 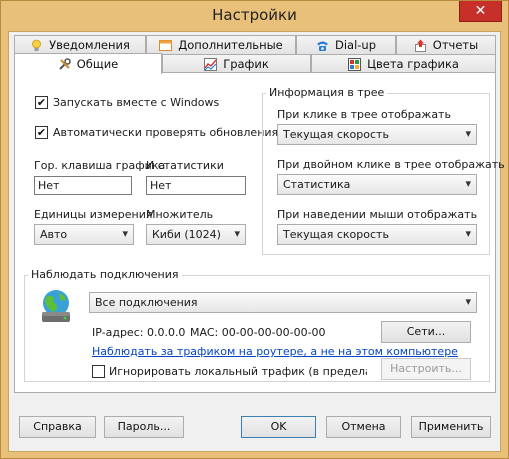 I want to click on window-title: Настройки, so click(x=254, y=15).